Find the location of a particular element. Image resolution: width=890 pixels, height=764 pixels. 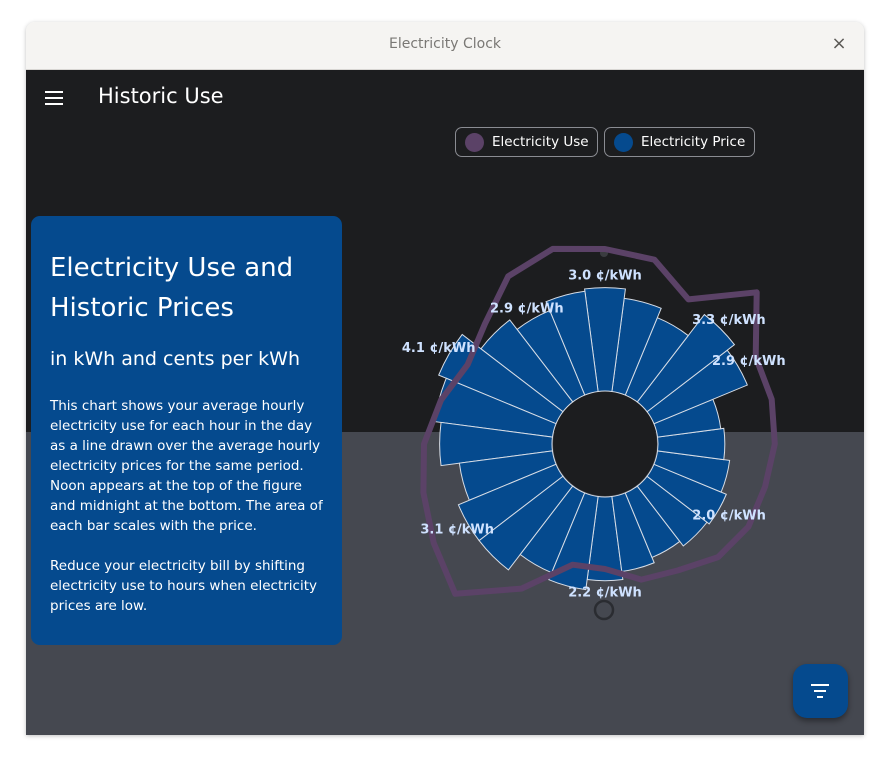

price-label-hour-4: 2.0 ¢/kWh is located at coordinates (729, 516).